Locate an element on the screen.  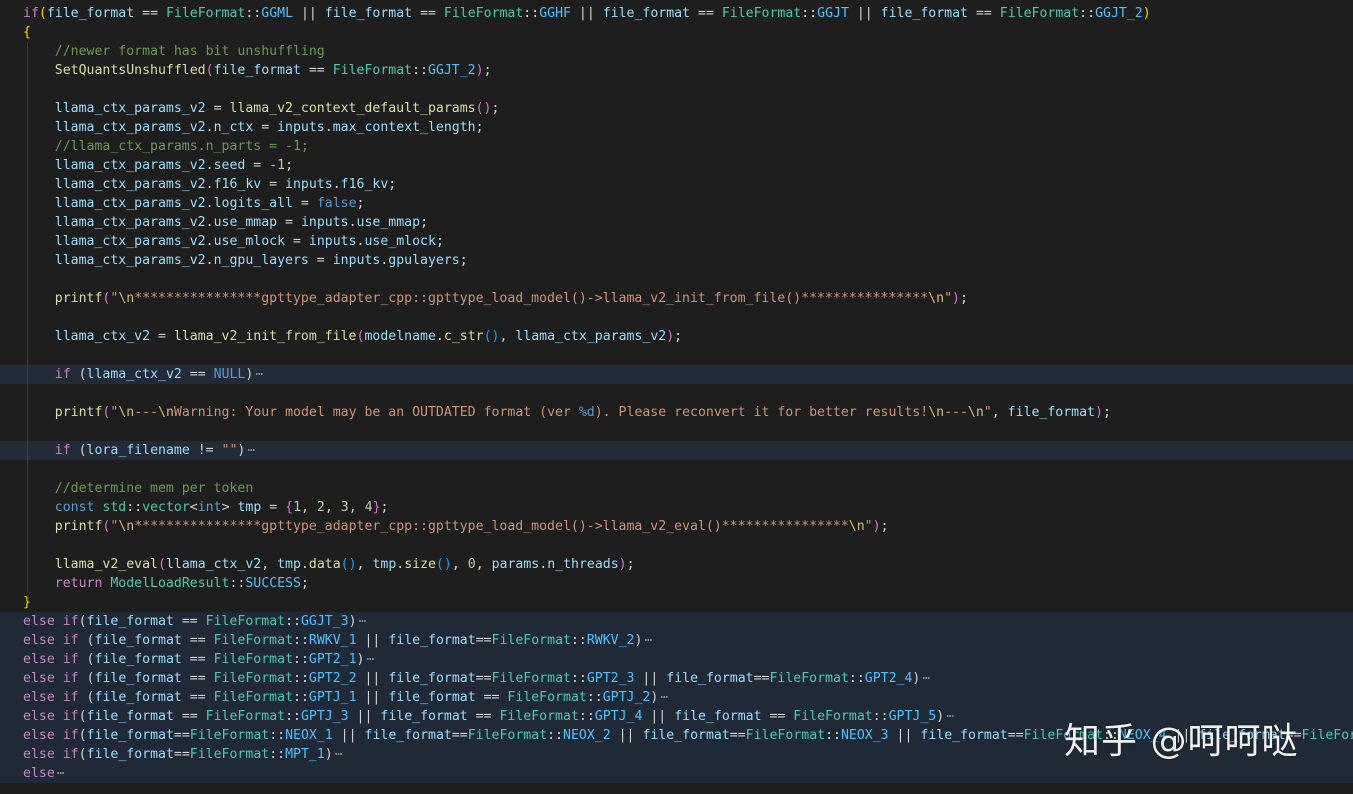
code-token: llama_ctx_params_v2 is located at coordinates (130, 241).